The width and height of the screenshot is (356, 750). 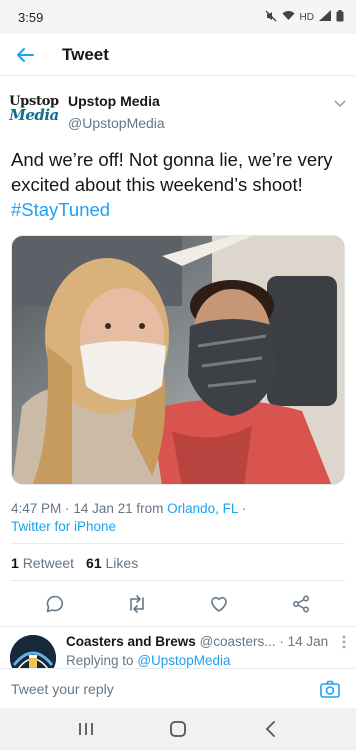 What do you see at coordinates (36, 508) in the screenshot?
I see `tweet-time: 4:47 PM` at bounding box center [36, 508].